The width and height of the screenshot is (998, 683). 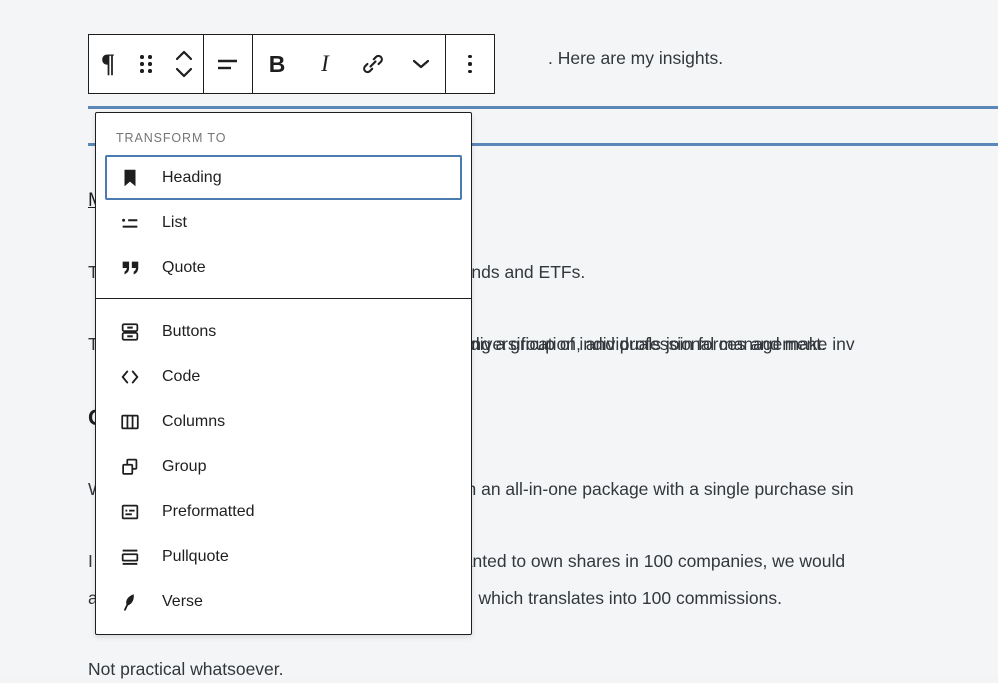 I want to click on transform-option-code-label: Code, so click(x=181, y=376).